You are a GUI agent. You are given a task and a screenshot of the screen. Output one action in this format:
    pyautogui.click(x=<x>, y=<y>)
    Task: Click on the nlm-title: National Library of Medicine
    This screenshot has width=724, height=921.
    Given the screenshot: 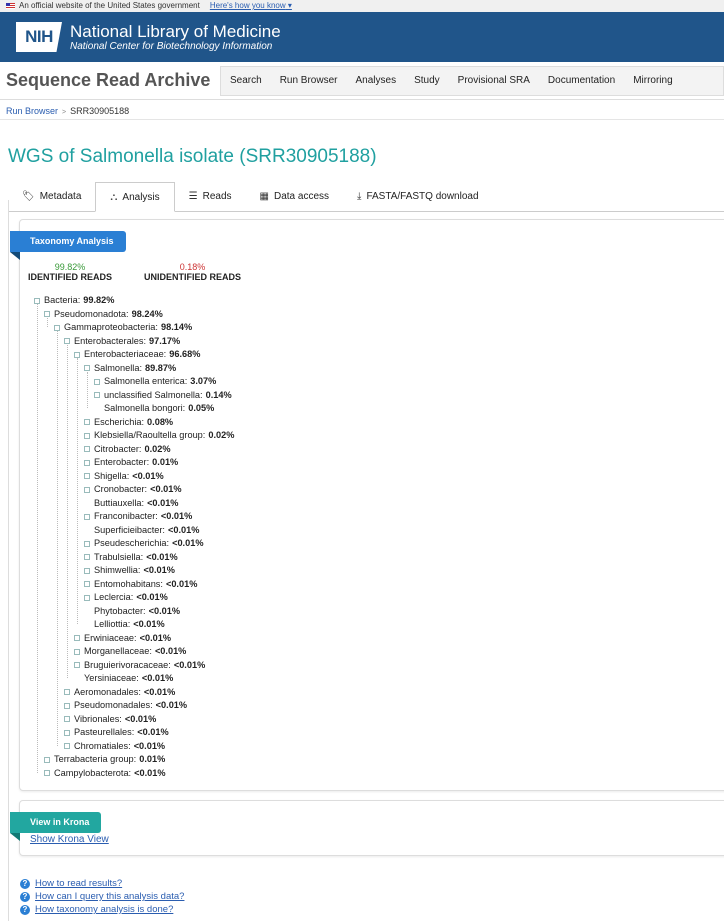 What is the action you would take?
    pyautogui.click(x=175, y=31)
    